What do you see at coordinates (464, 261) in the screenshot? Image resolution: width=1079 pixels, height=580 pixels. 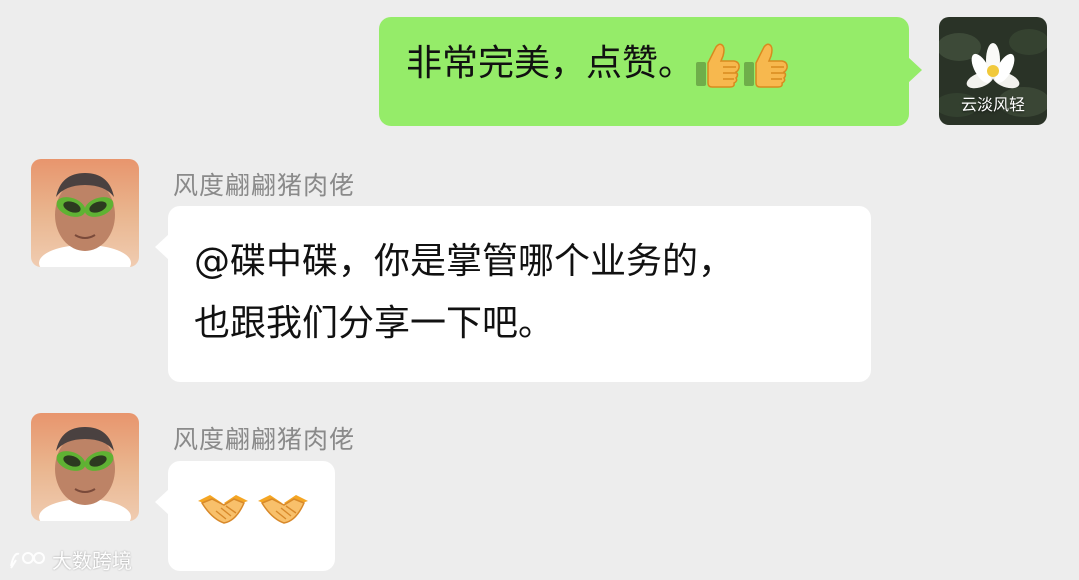 I see `message-text-line: @碟中碟，你是掌管哪个业务的，` at bounding box center [464, 261].